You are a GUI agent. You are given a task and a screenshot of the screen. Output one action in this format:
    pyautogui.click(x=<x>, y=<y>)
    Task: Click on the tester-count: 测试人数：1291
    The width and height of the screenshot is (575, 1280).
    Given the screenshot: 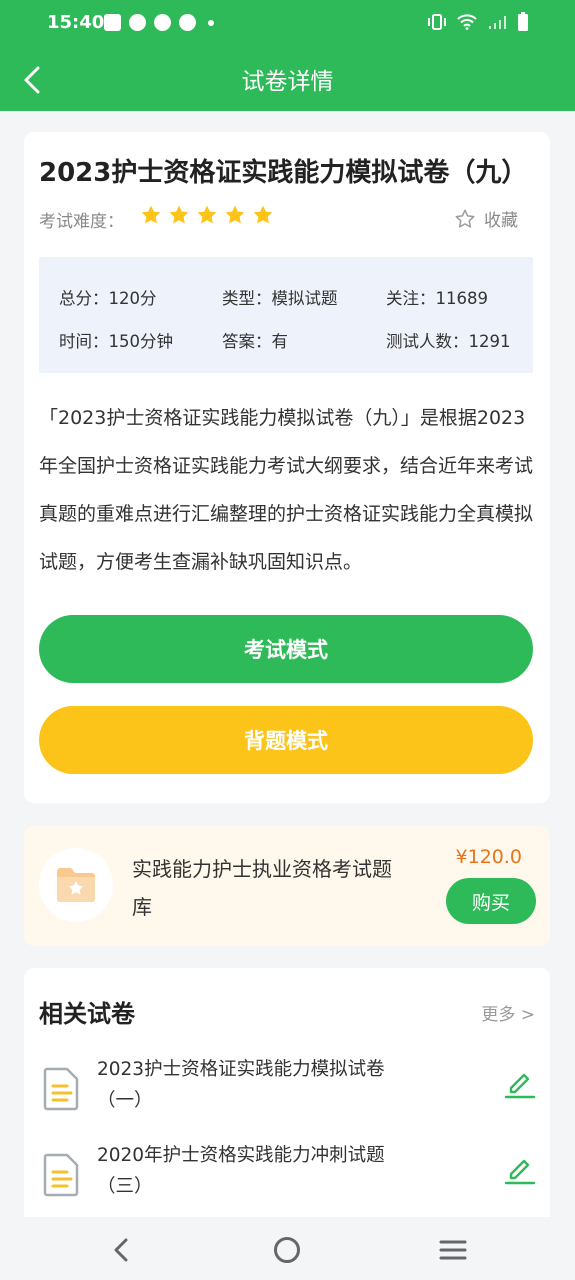 What is the action you would take?
    pyautogui.click(x=448, y=341)
    